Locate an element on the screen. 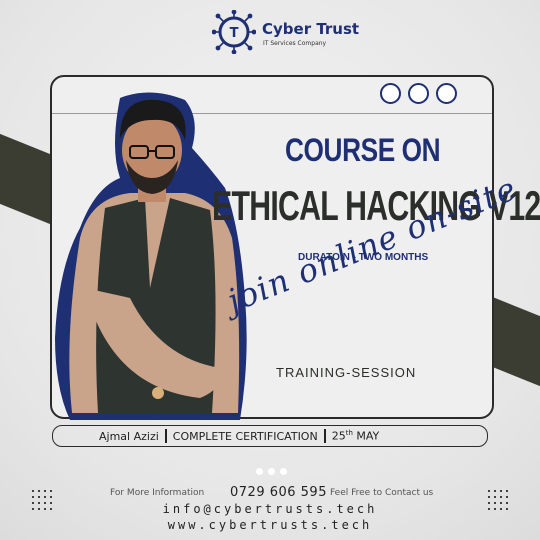 This screenshot has width=540, height=540. date-month: MAY is located at coordinates (368, 436).